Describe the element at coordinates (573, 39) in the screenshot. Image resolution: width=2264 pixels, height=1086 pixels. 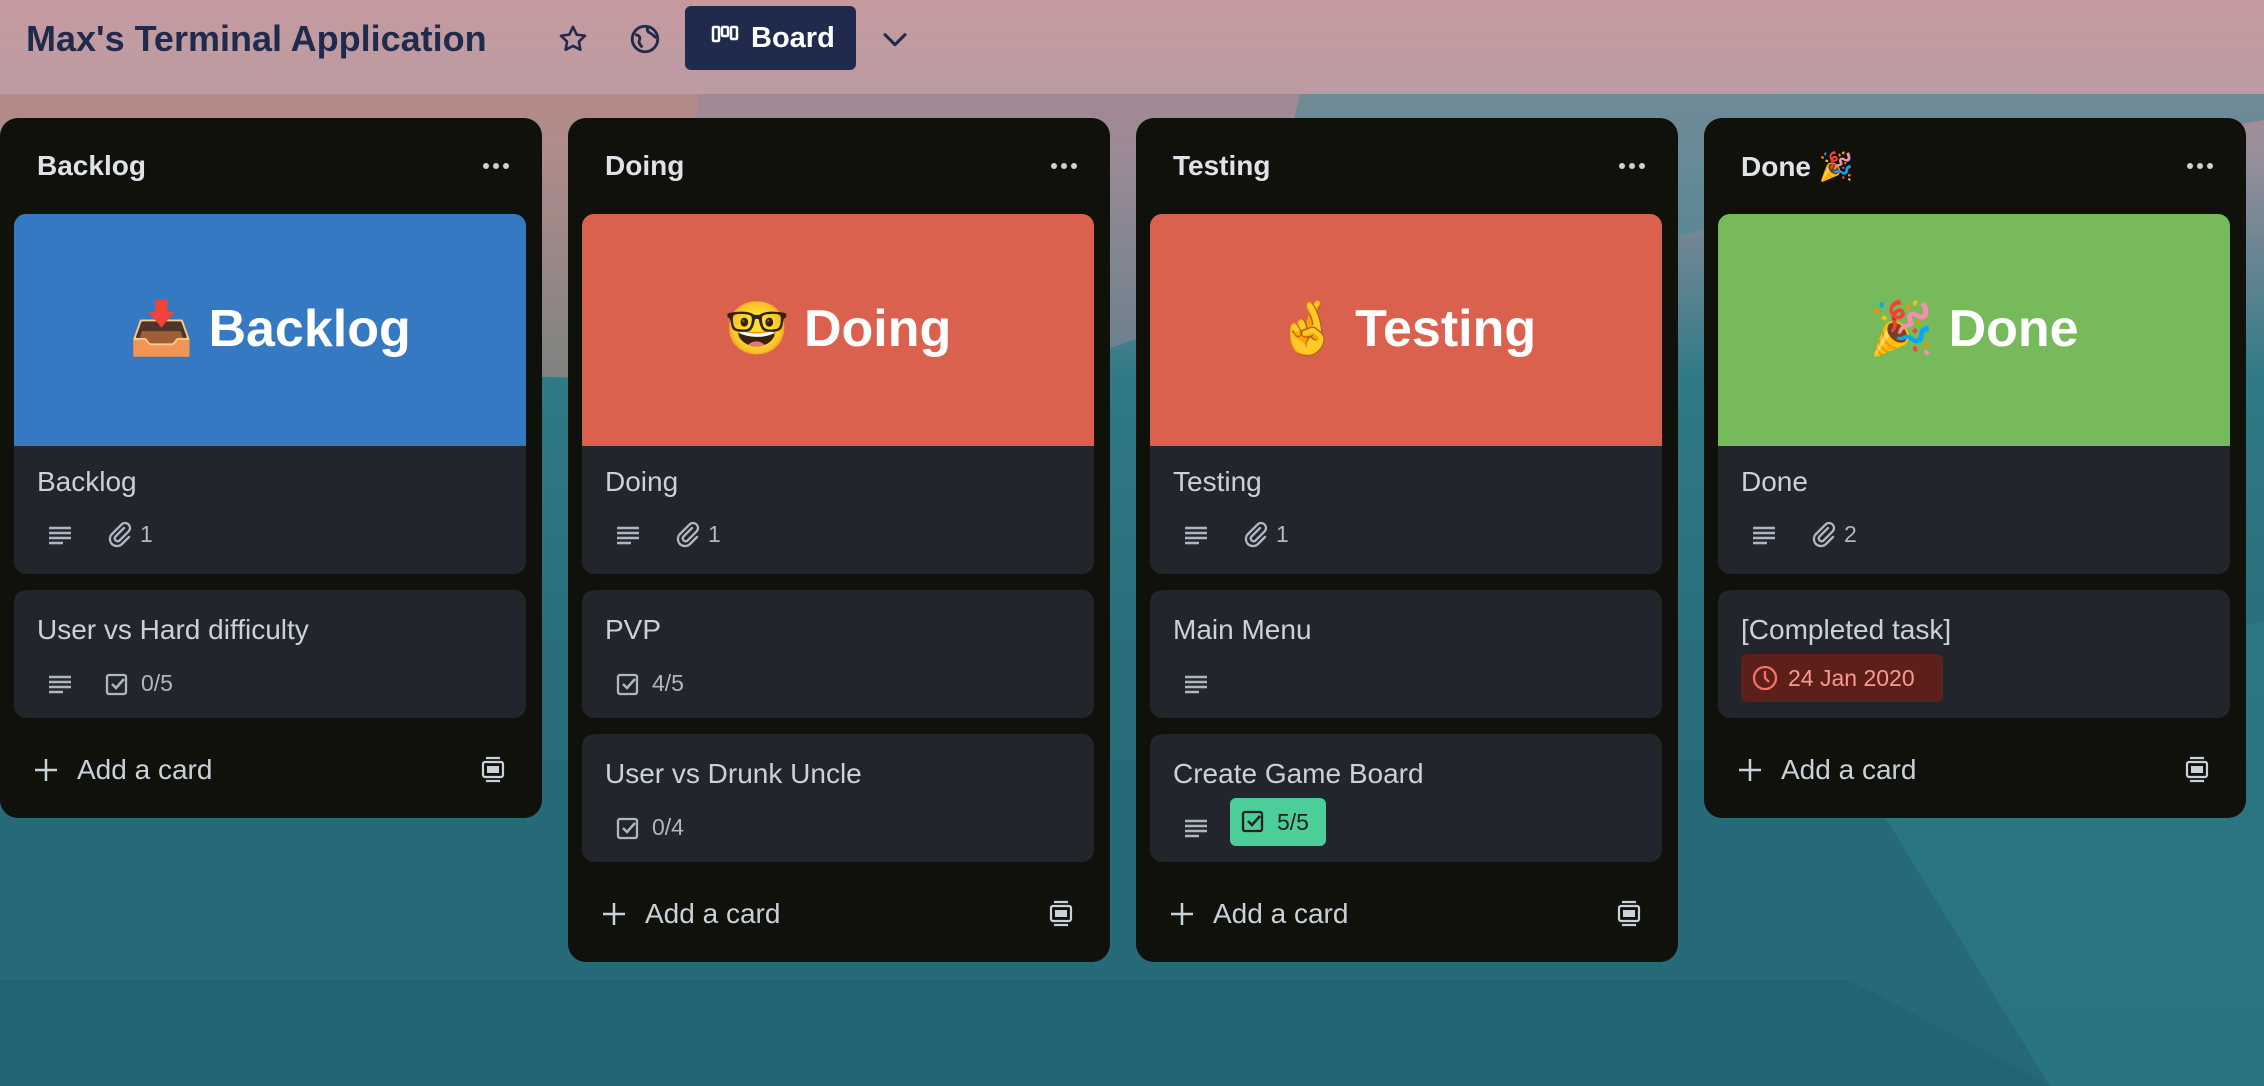
I see `star-icon` at that location.